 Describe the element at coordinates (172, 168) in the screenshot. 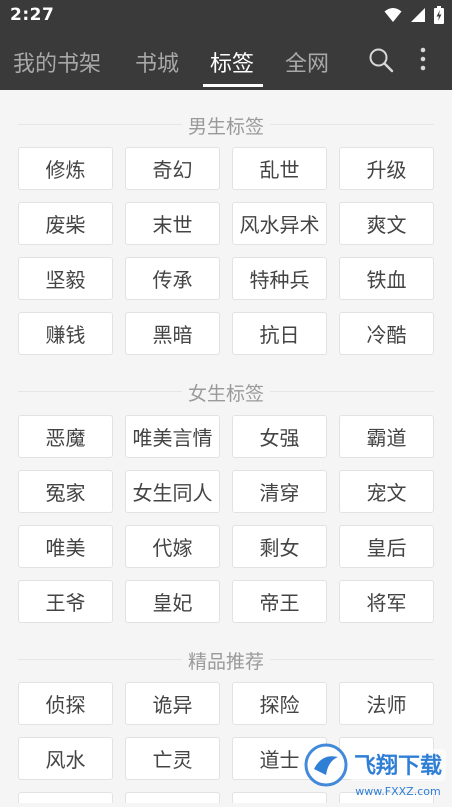

I see `tag-button: 奇幻` at that location.